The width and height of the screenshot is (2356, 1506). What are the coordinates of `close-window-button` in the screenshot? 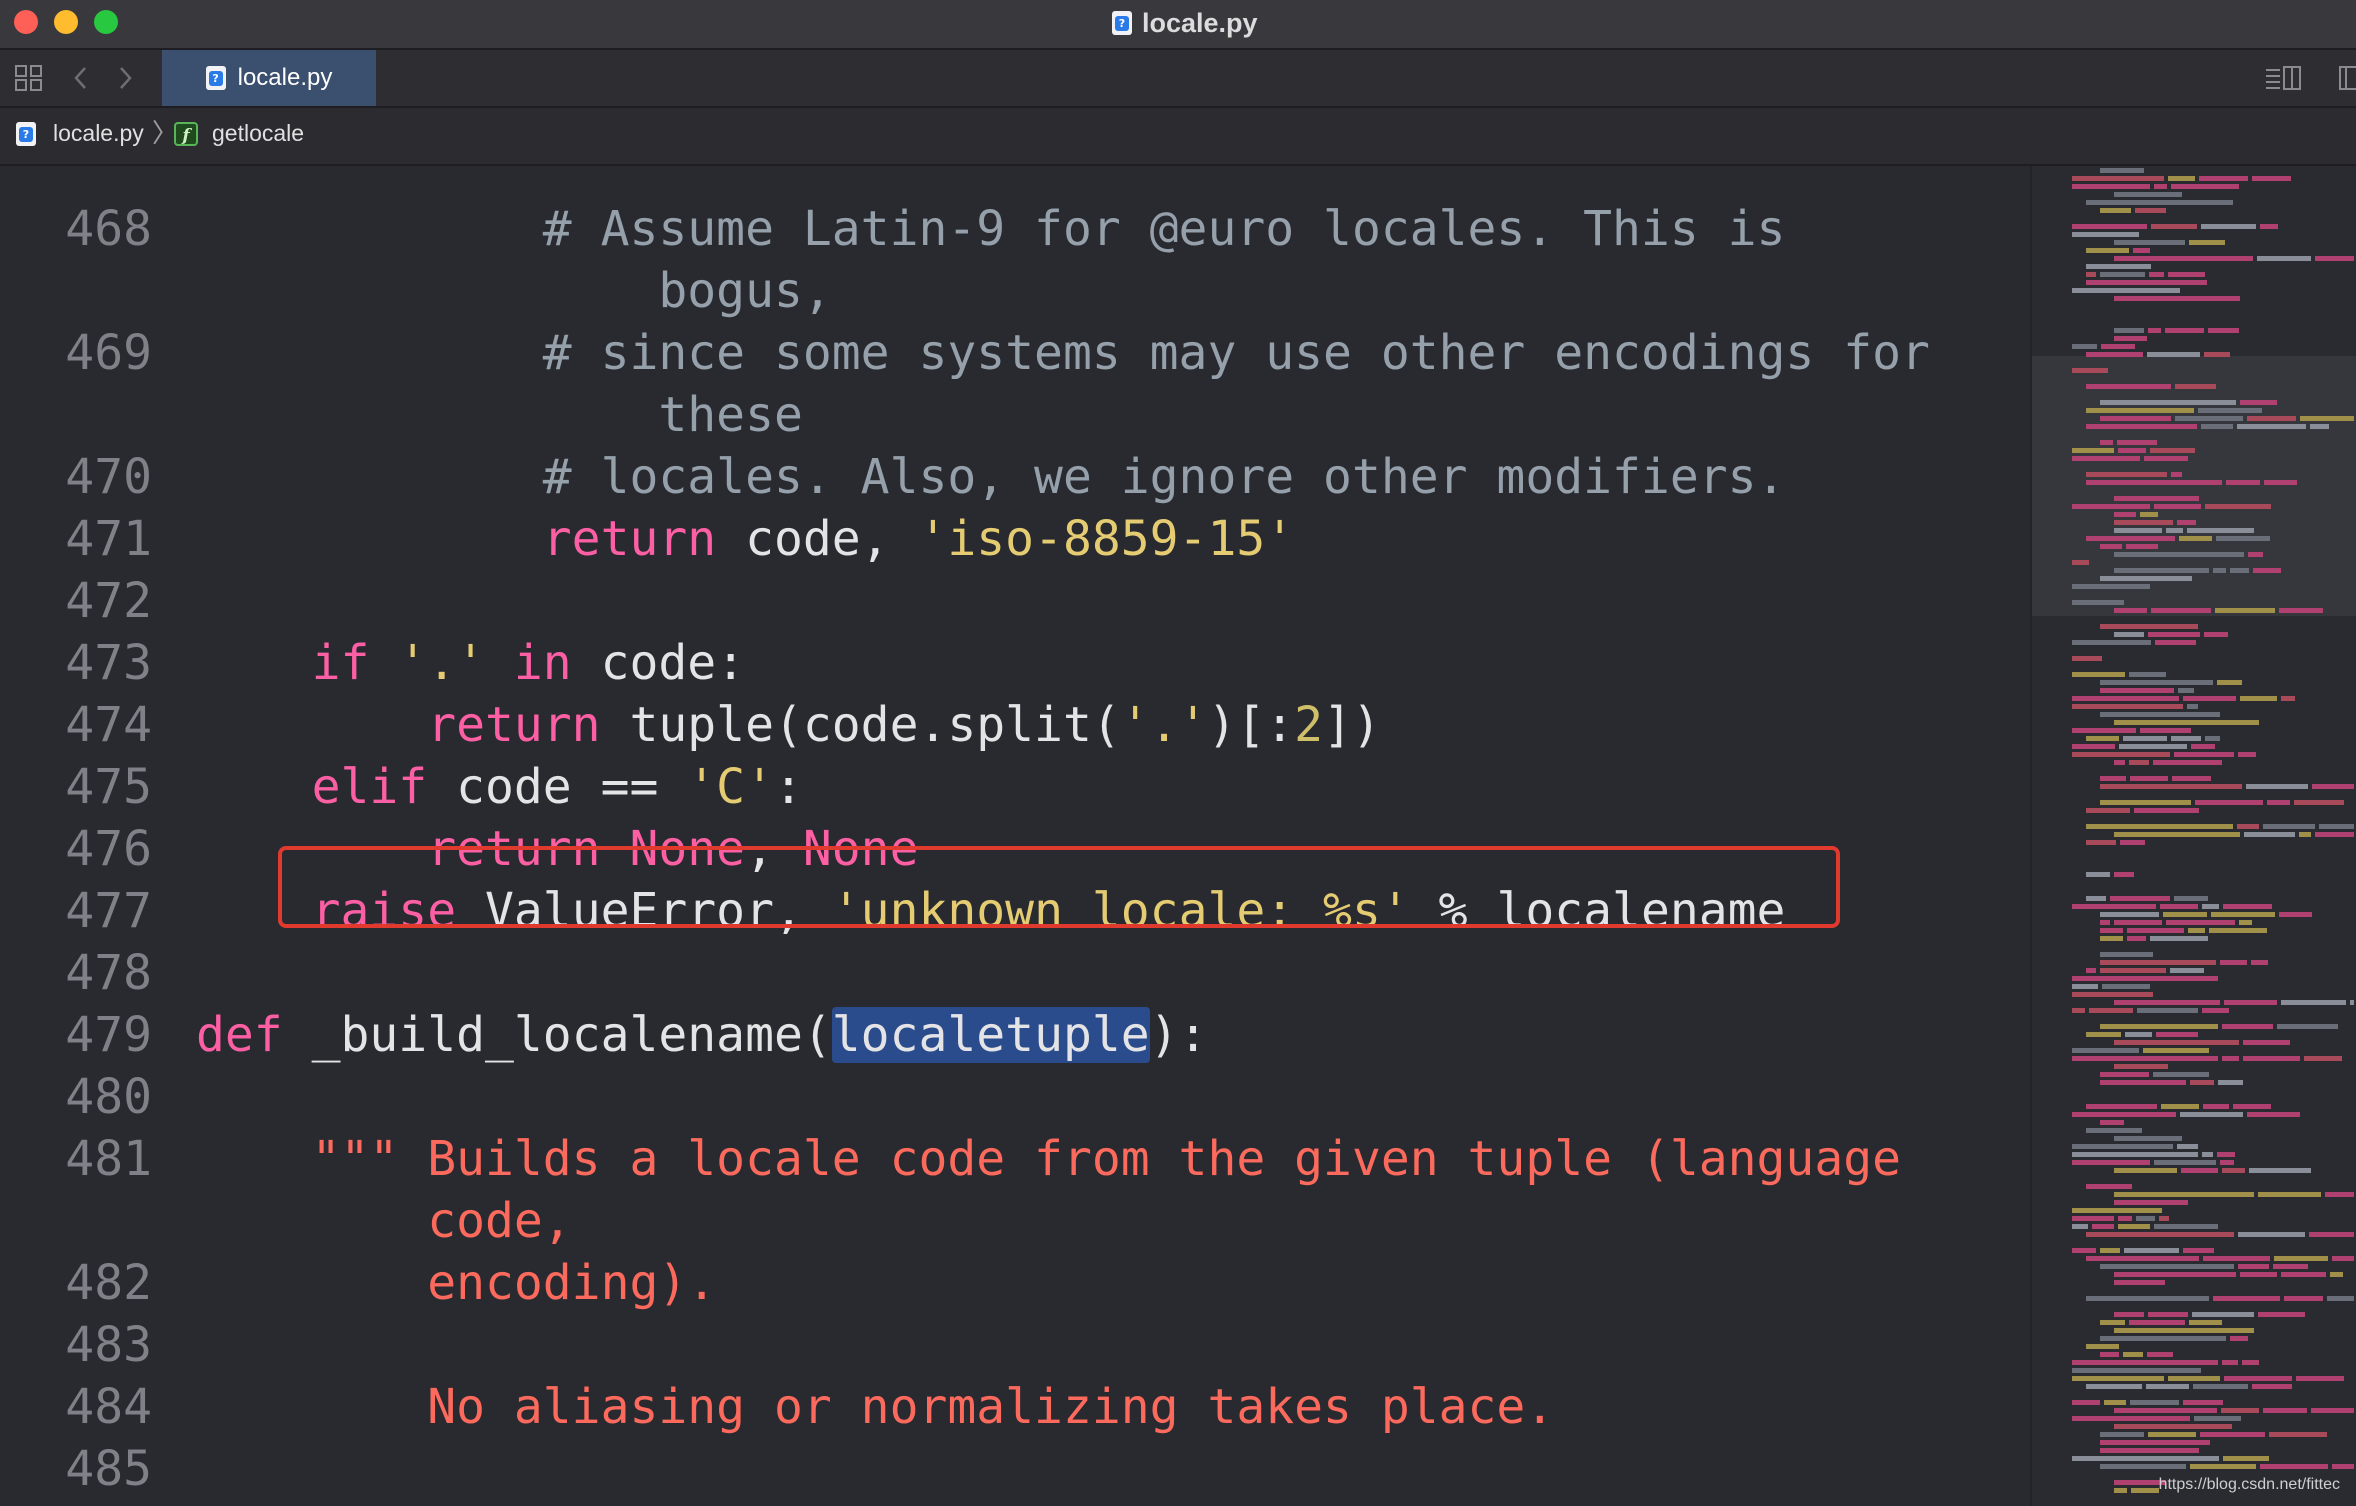 It's located at (26, 22).